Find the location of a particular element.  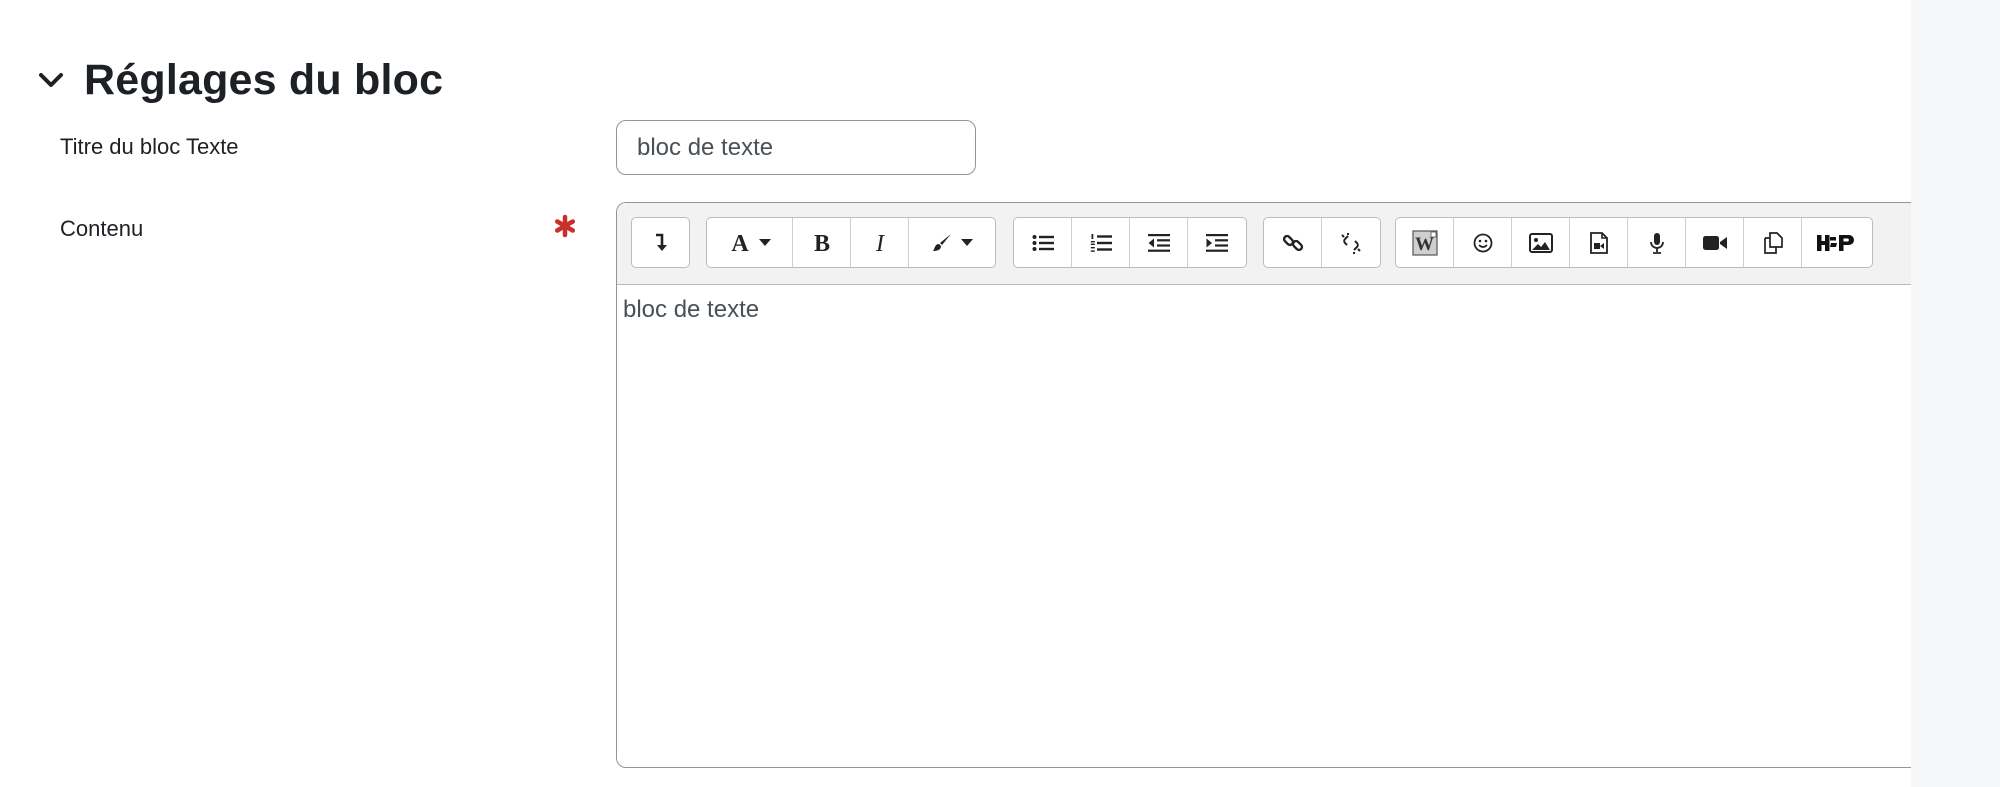

link-button is located at coordinates (1293, 242).